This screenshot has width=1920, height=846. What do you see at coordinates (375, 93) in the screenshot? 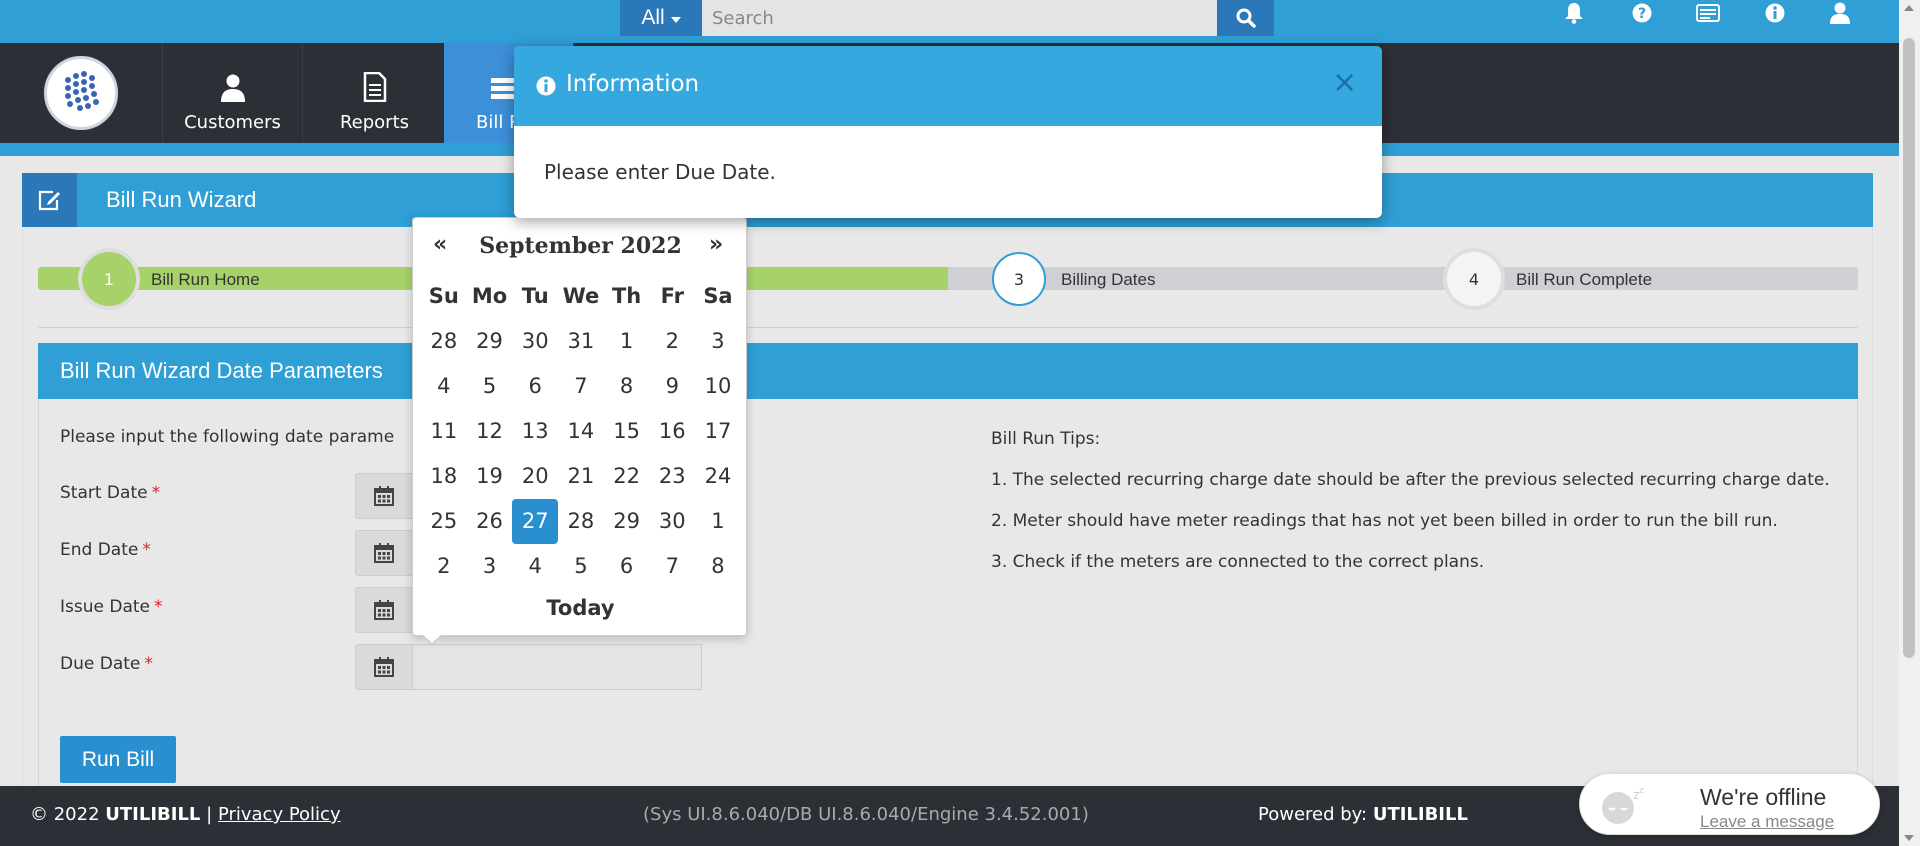
I see `nav-item-reports: Reports` at bounding box center [375, 93].